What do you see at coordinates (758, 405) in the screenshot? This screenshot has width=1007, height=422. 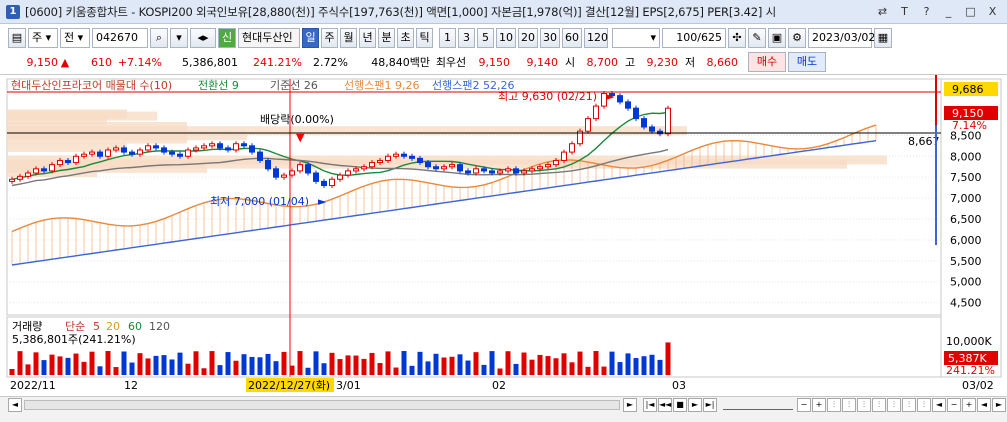 I see `zoom-slider` at bounding box center [758, 405].